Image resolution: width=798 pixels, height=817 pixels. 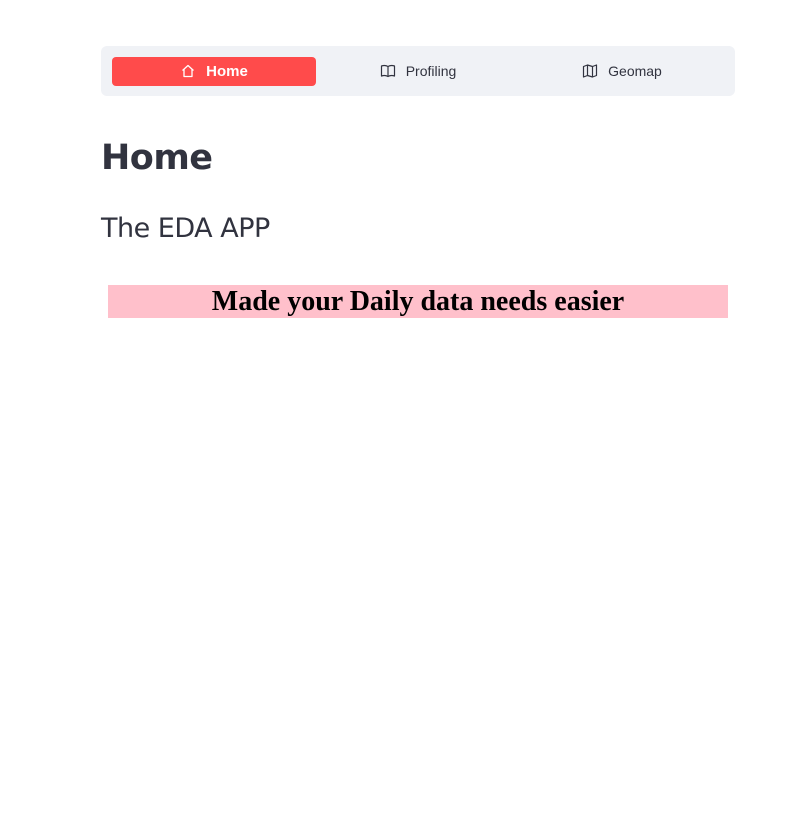 What do you see at coordinates (157, 158) in the screenshot?
I see `page-title: Home` at bounding box center [157, 158].